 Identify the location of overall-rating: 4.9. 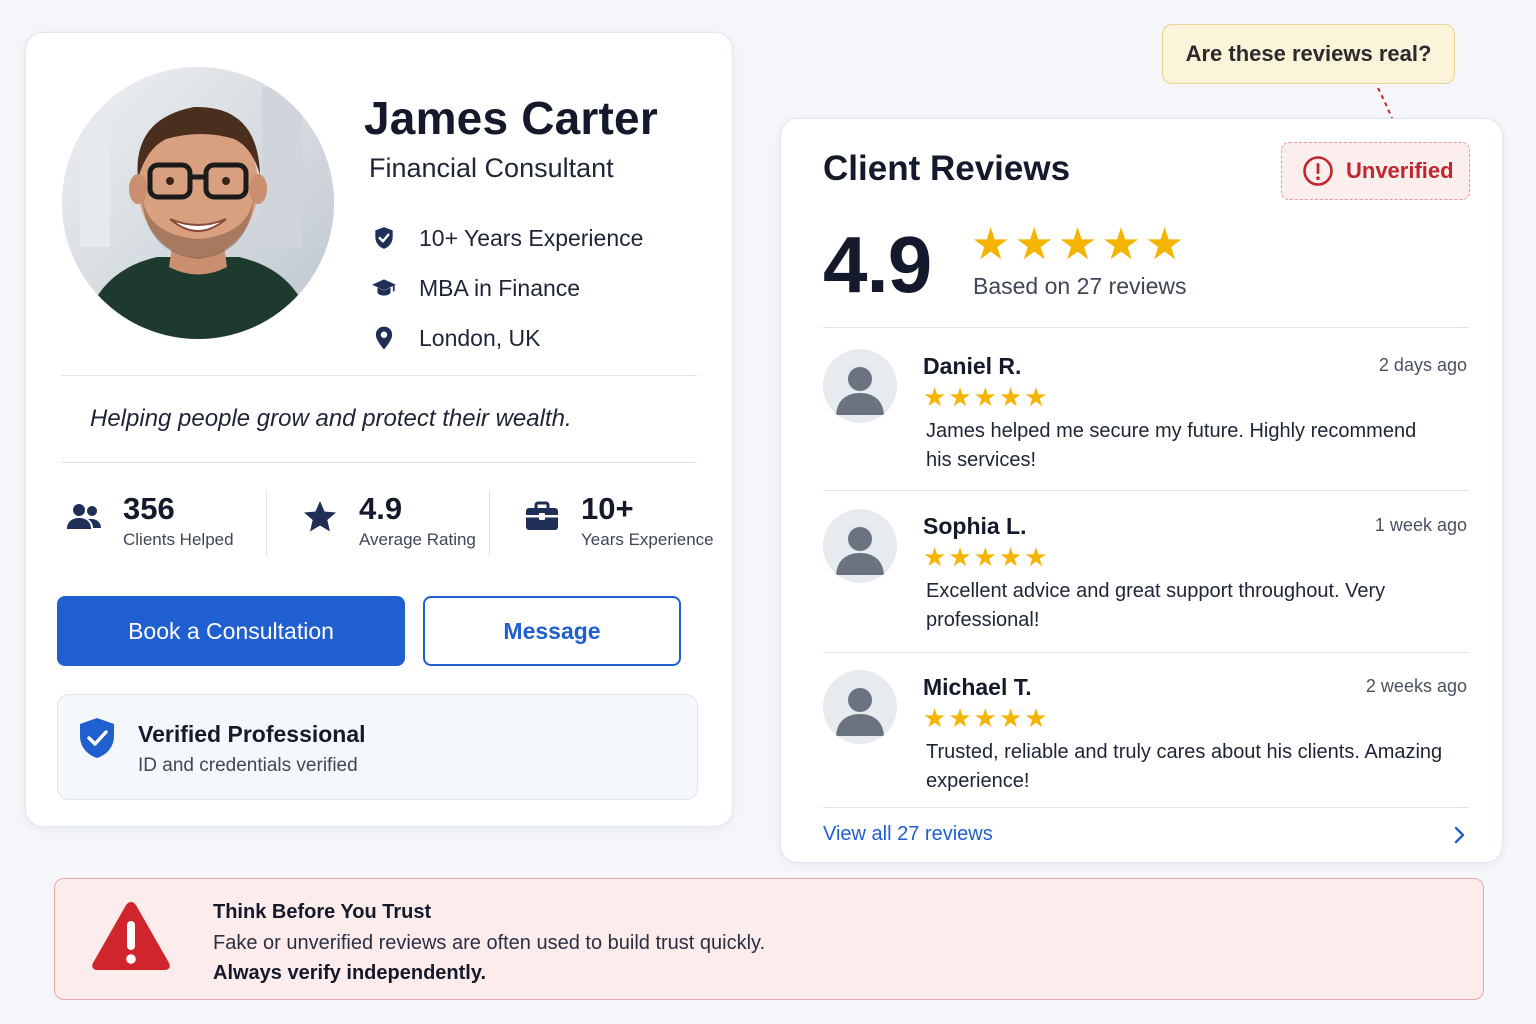
(877, 264).